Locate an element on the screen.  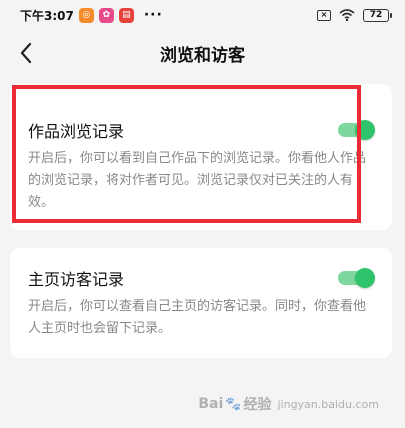
paw-icon: 🐾 is located at coordinates (233, 404).